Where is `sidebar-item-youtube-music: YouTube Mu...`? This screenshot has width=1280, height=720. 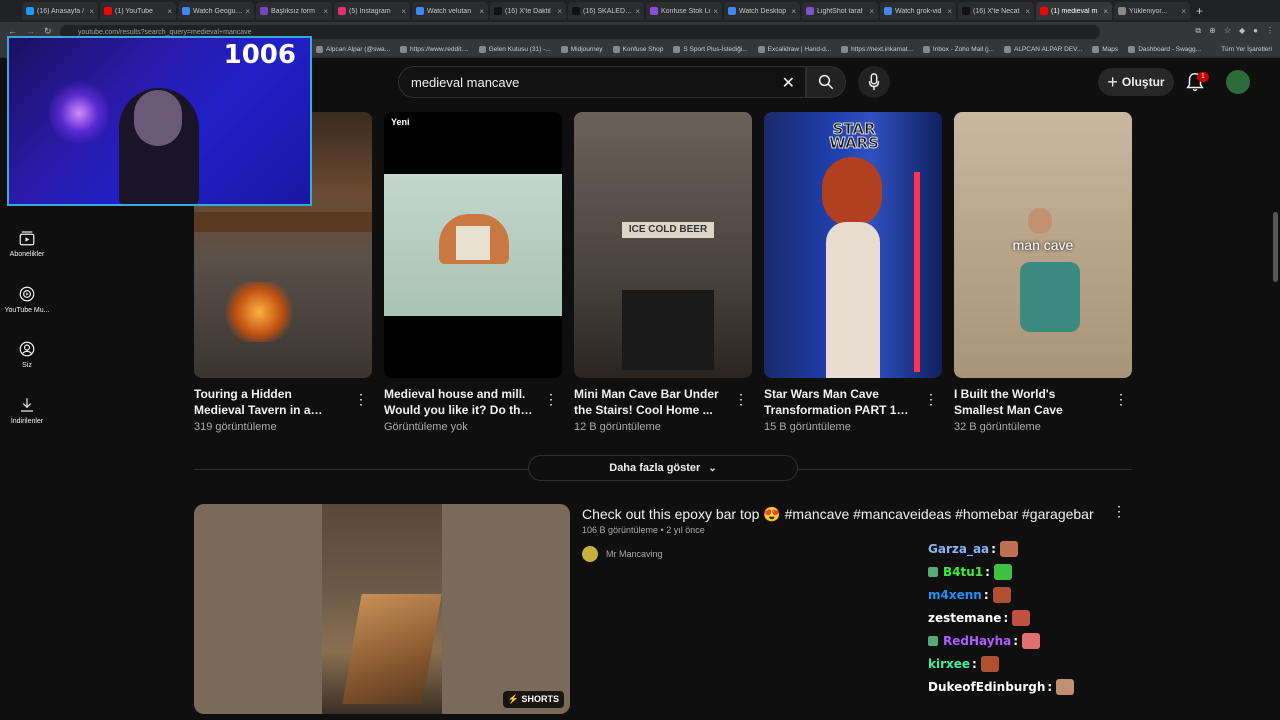 sidebar-item-youtube-music: YouTube Mu... is located at coordinates (27, 299).